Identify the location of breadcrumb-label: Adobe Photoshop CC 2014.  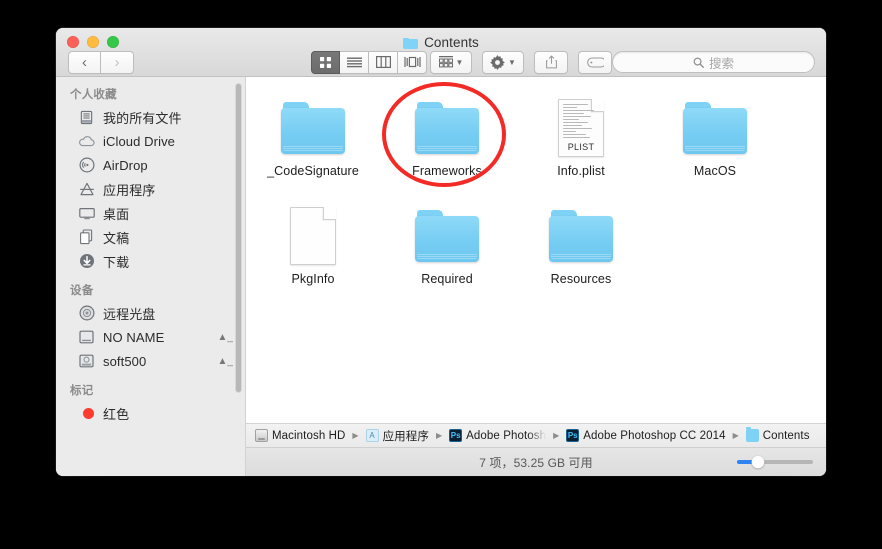
(654, 435).